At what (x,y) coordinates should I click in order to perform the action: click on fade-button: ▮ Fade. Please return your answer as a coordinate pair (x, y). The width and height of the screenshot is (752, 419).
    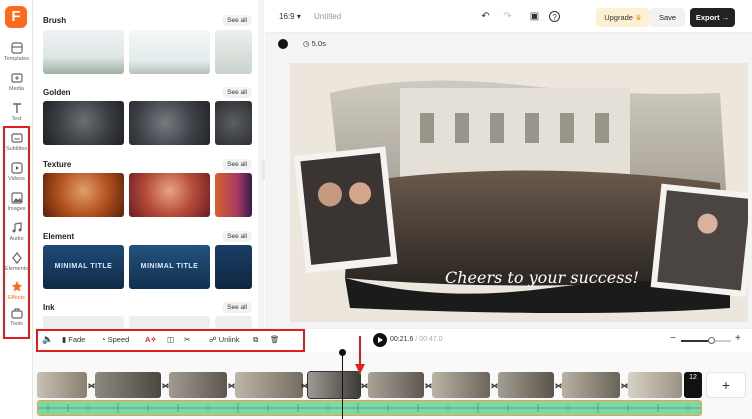
    Looking at the image, I should click on (73, 339).